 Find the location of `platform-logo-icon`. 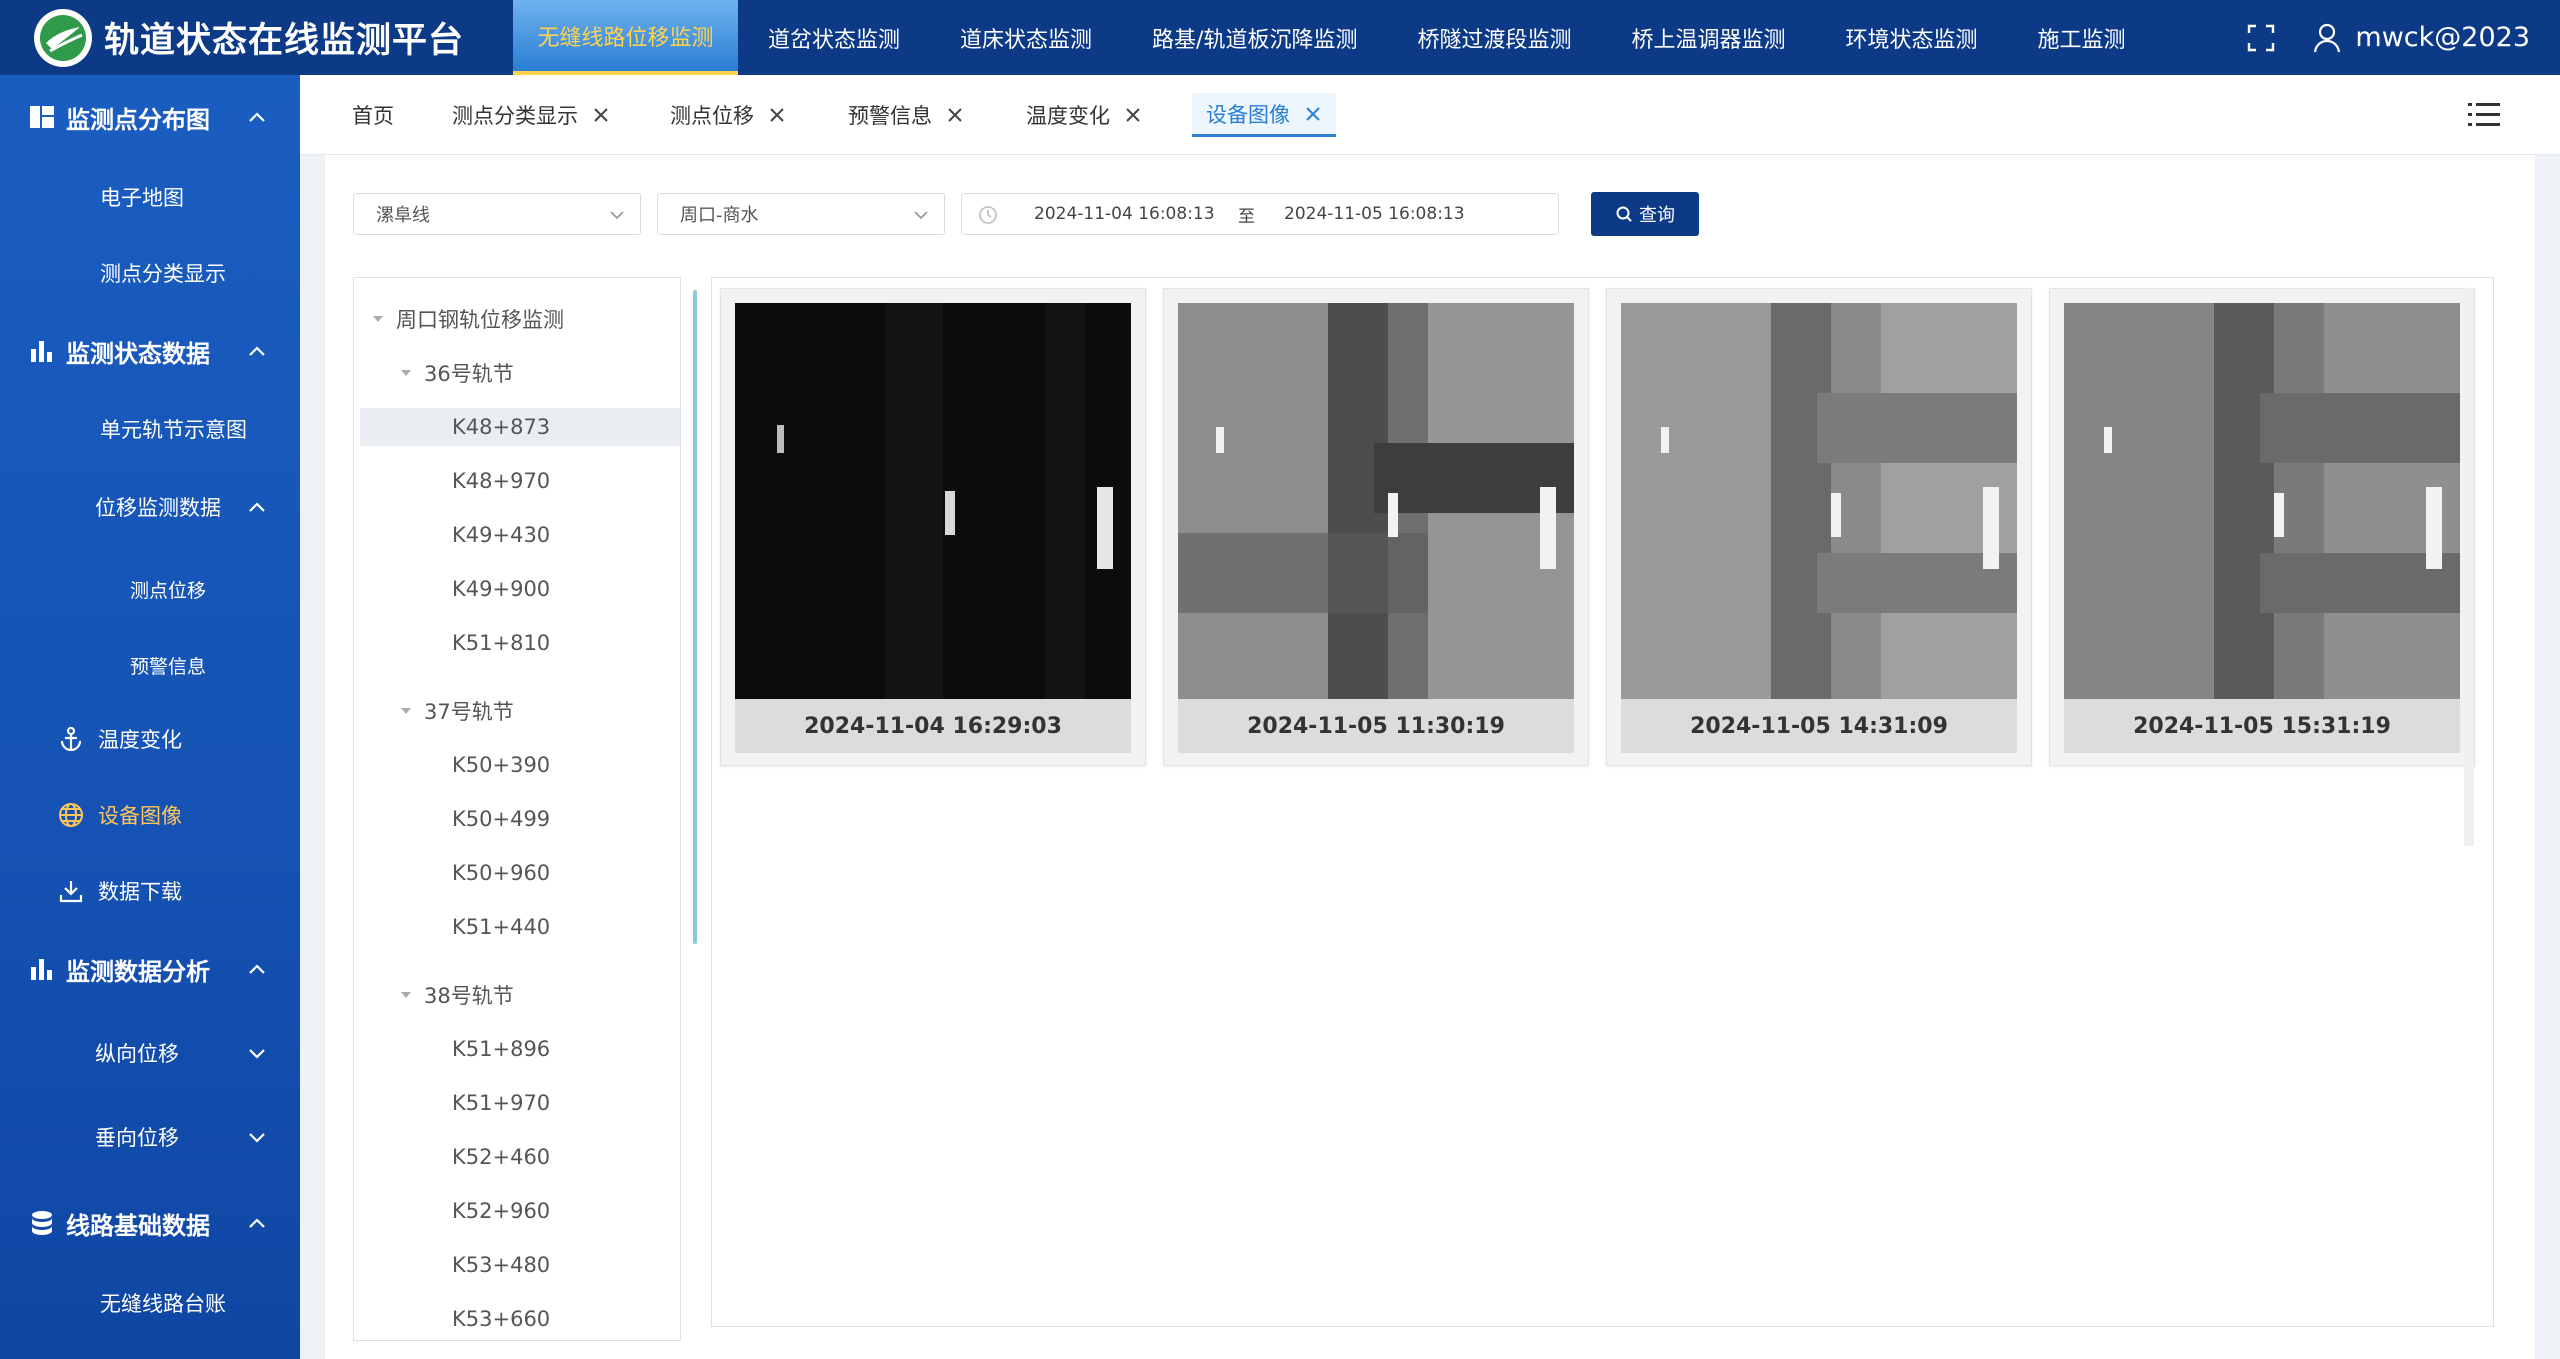

platform-logo-icon is located at coordinates (63, 37).